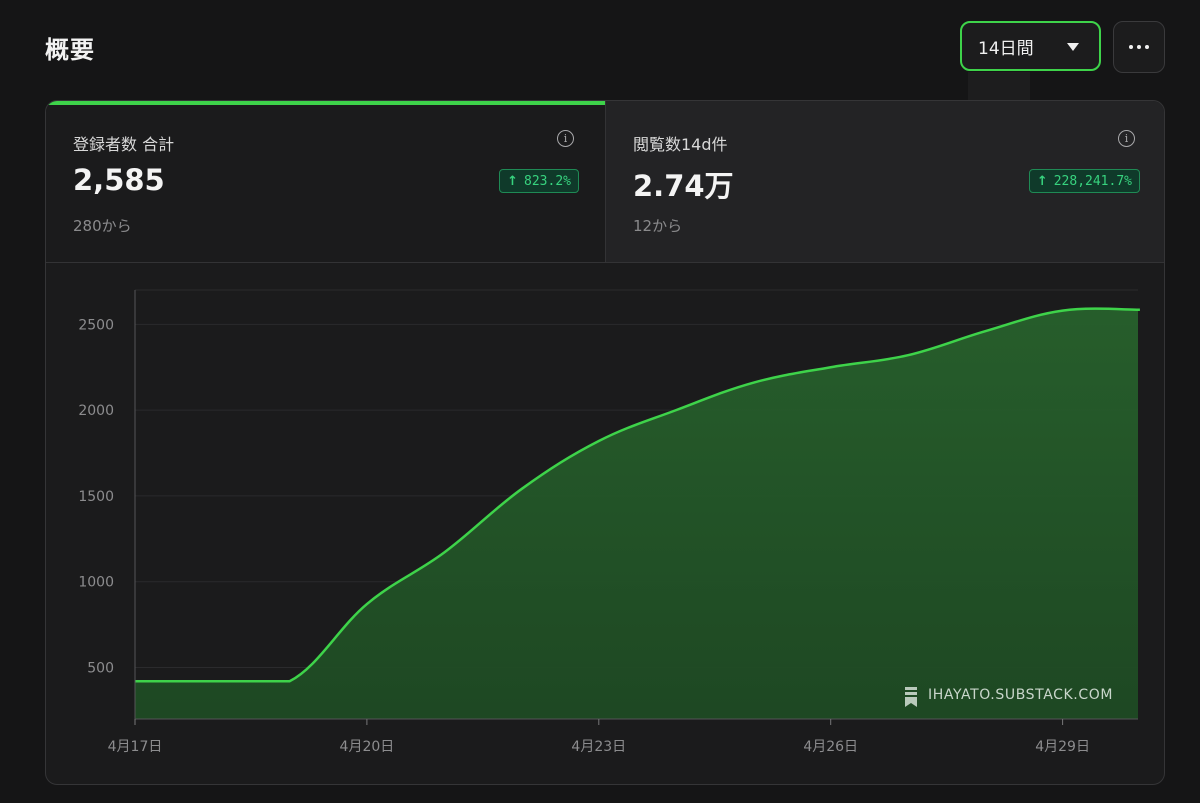  I want to click on y-tick-label: 500, so click(100, 669).